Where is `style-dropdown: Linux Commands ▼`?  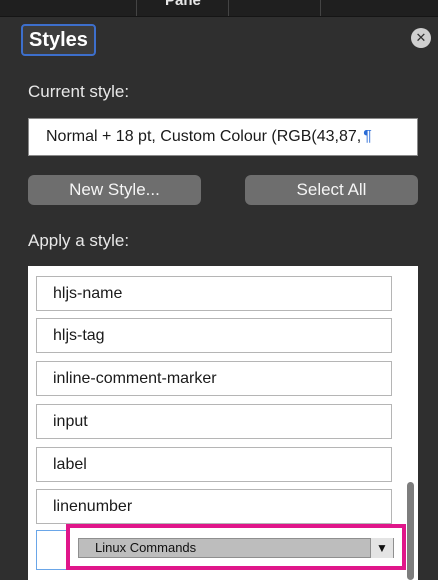 style-dropdown: Linux Commands ▼ is located at coordinates (236, 548).